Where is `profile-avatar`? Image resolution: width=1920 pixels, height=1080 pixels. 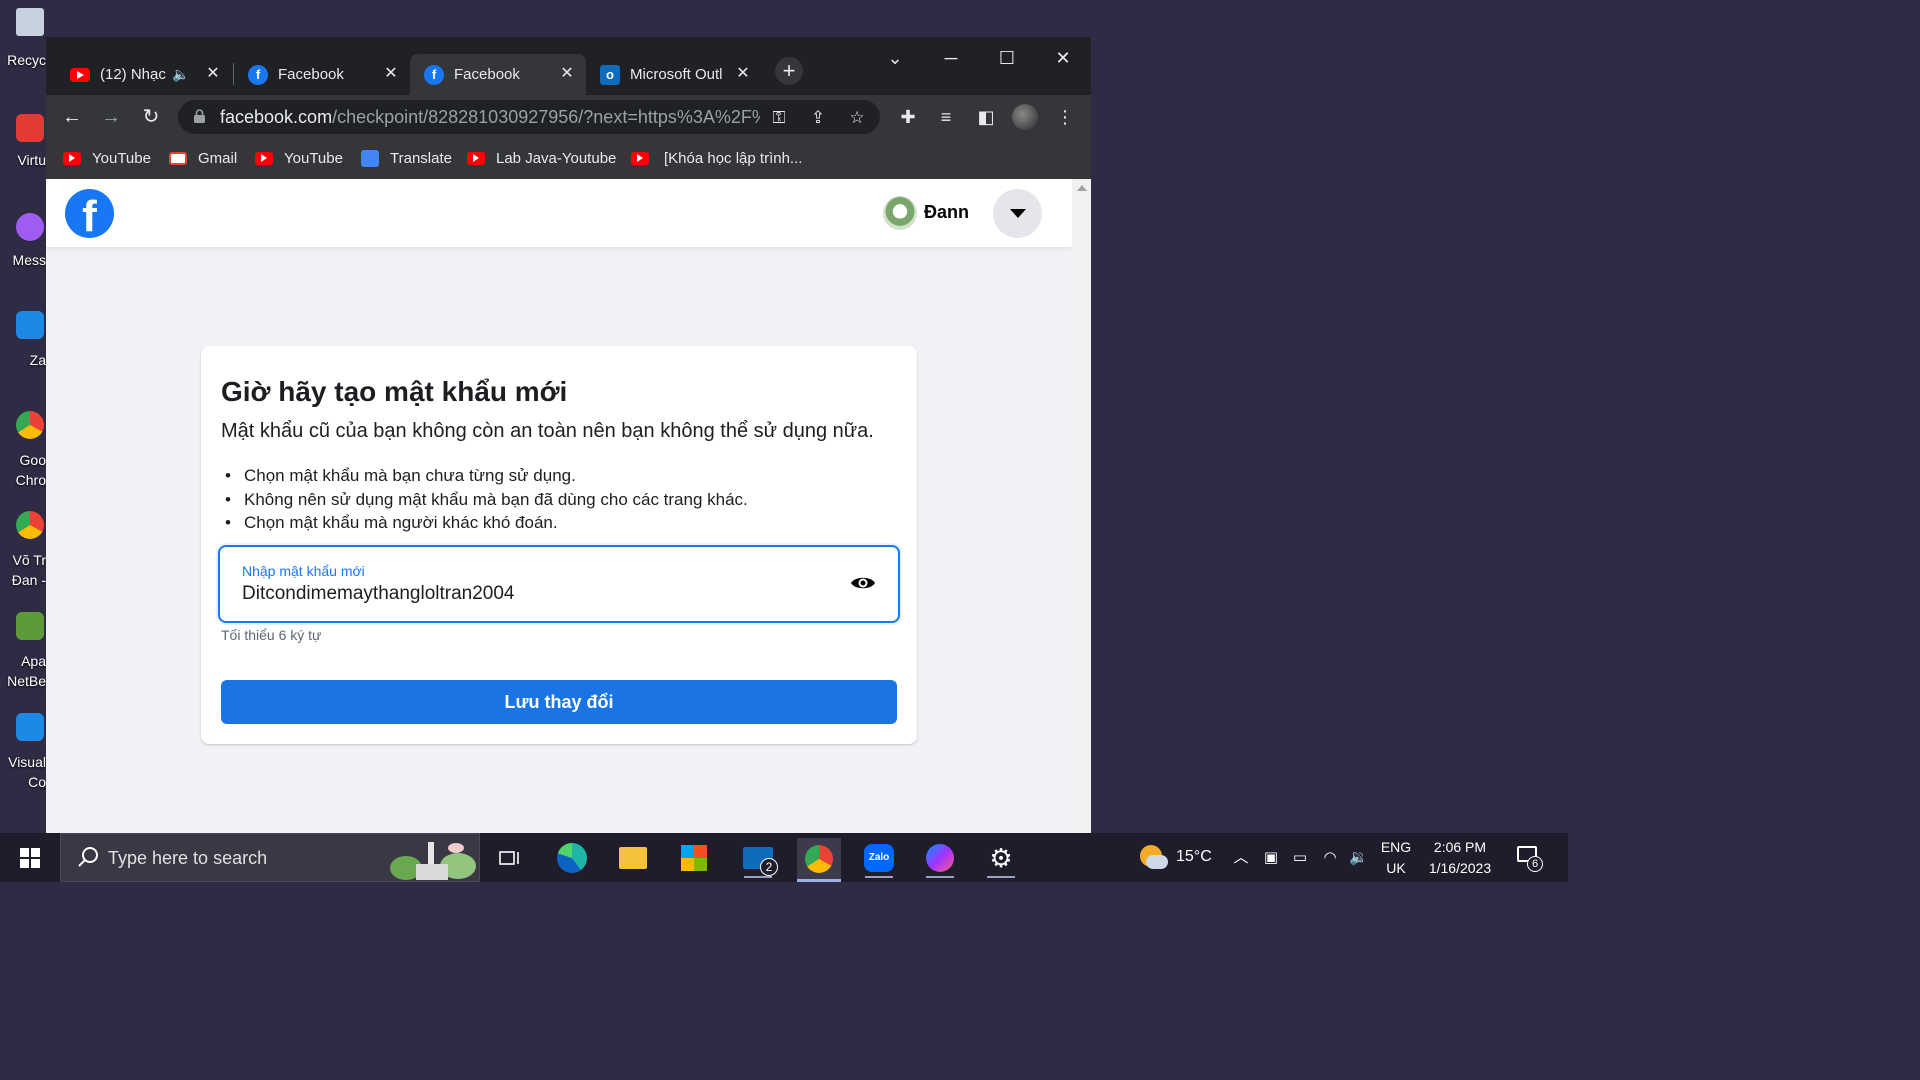
profile-avatar is located at coordinates (1025, 117).